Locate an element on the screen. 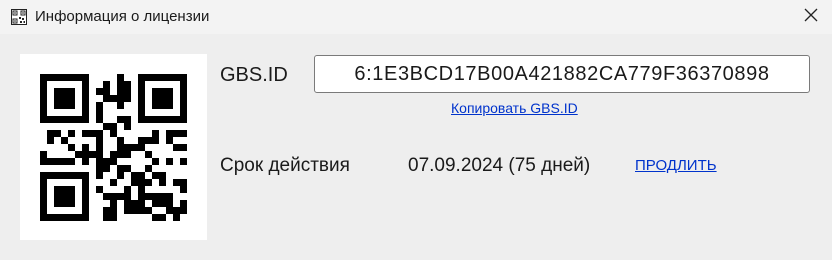  copy-gbs-id-link: Копировать GBS.ID is located at coordinates (514, 108).